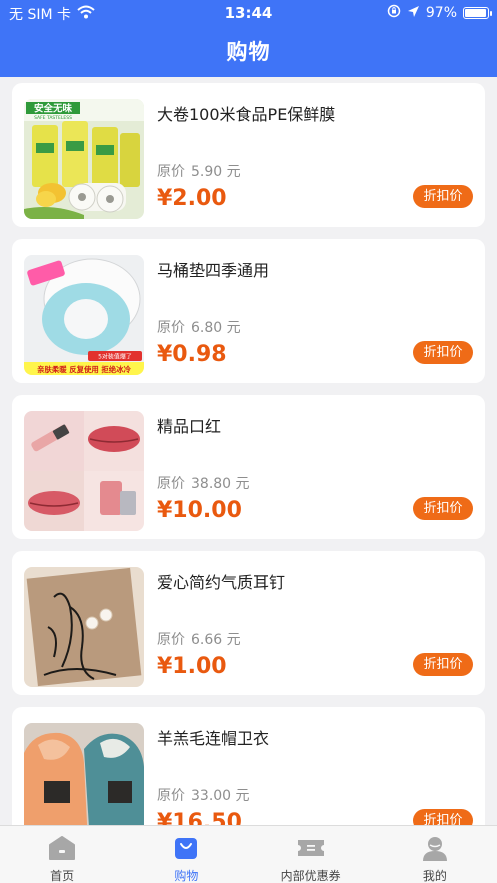  Describe the element at coordinates (216, 640) in the screenshot. I see `original-price-value: 6.66 元` at that location.